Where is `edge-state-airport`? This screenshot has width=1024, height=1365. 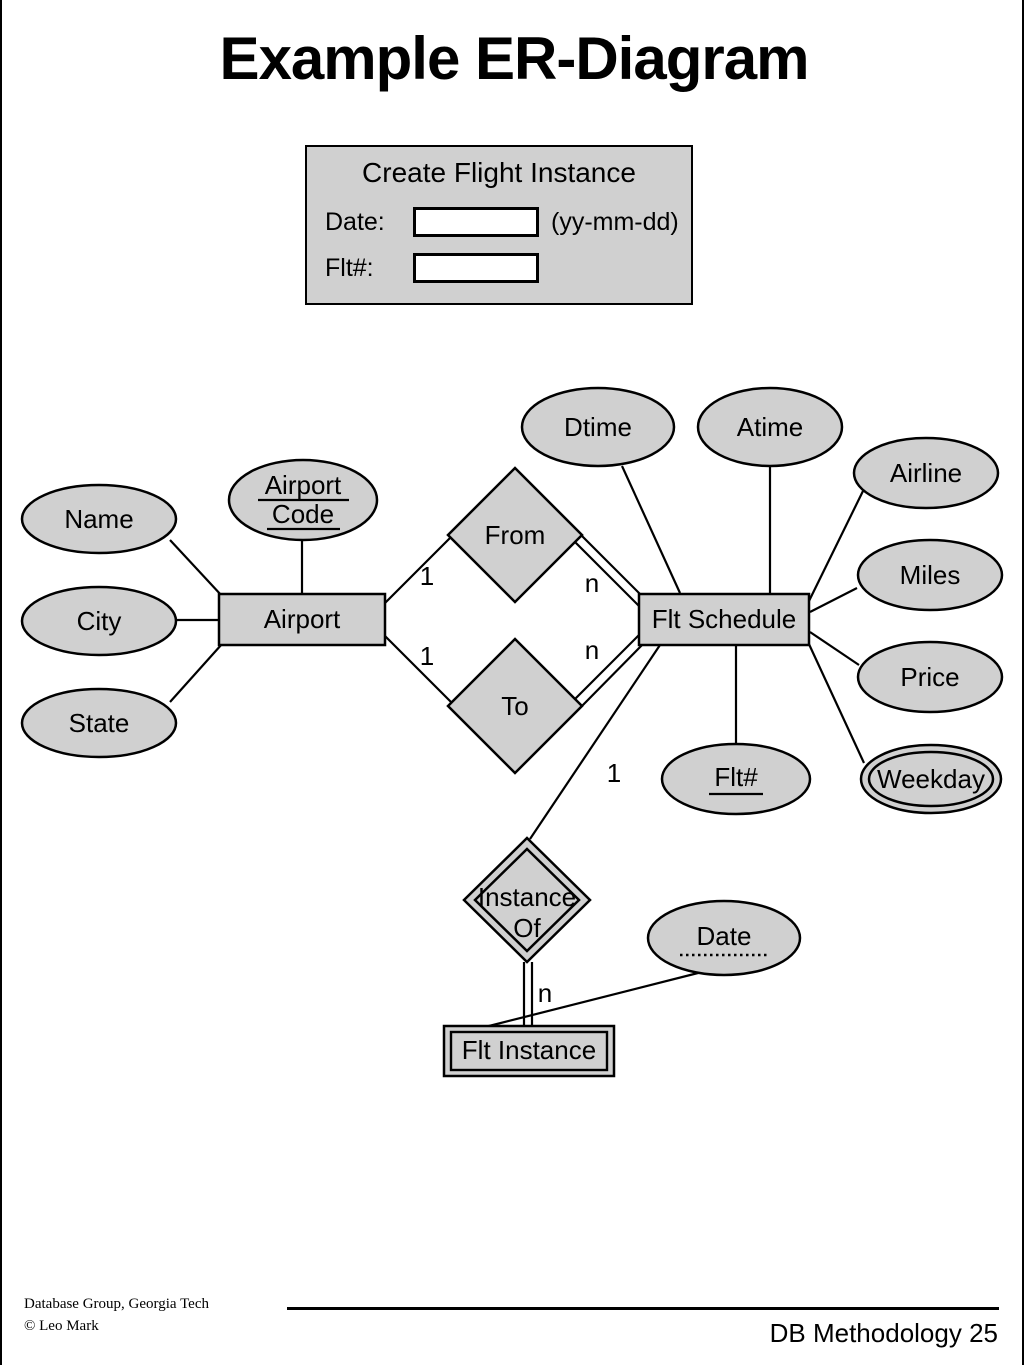 edge-state-airport is located at coordinates (196, 673).